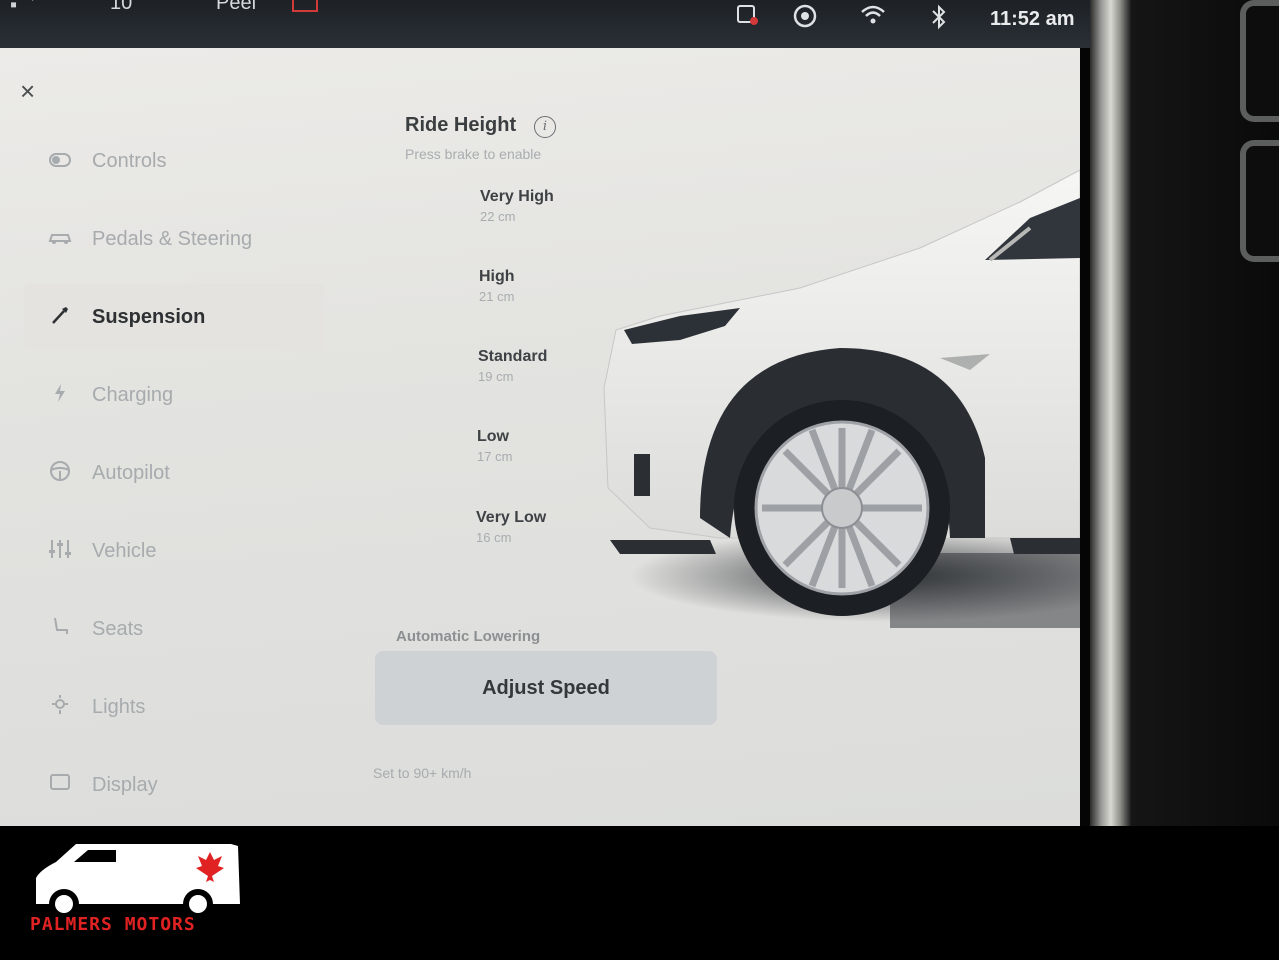 This screenshot has height=960, width=1279. Describe the element at coordinates (25, 8) in the screenshot. I see `status-glyphs: ▪ ʼ` at that location.